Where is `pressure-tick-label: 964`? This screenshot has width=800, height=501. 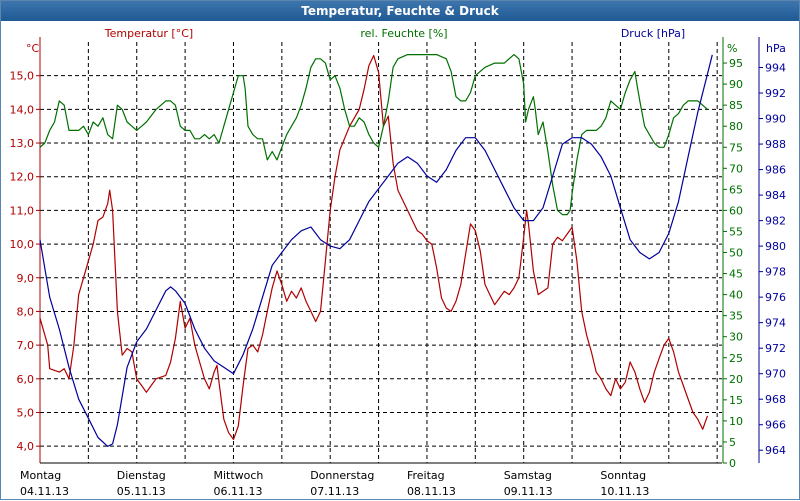
pressure-tick-label: 964 is located at coordinates (775, 450).